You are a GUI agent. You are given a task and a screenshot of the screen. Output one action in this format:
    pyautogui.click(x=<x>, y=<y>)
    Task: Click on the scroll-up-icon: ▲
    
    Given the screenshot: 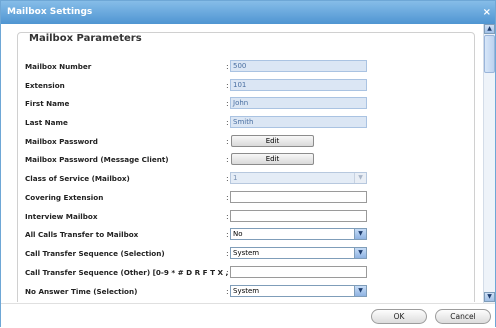 What is the action you would take?
    pyautogui.click(x=489, y=29)
    